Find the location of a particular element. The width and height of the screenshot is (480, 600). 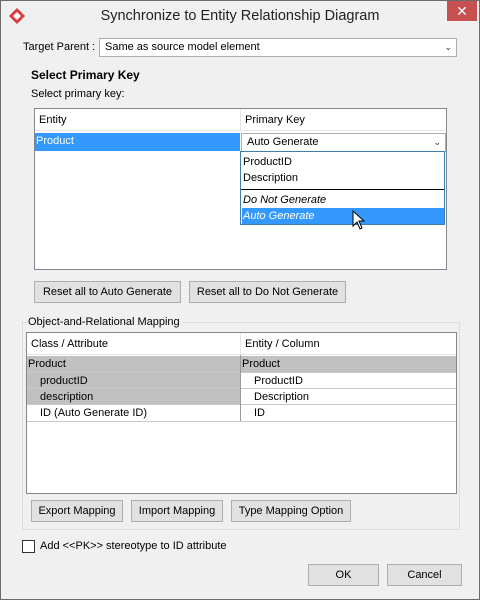

mapping-row-column: ID is located at coordinates (348, 413).